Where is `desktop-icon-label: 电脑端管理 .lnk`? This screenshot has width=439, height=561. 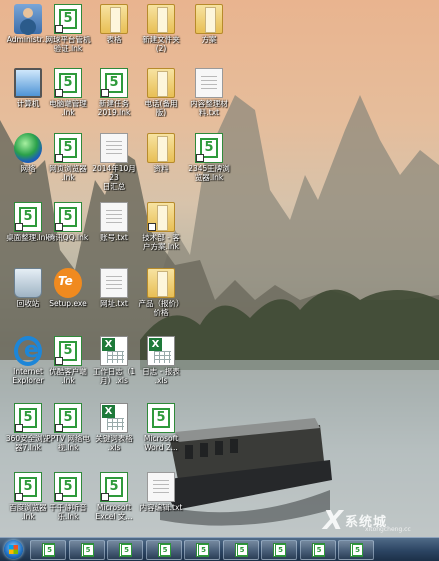
desktop-icon-label: 电脑端管理 .lnk is located at coordinates (68, 108).